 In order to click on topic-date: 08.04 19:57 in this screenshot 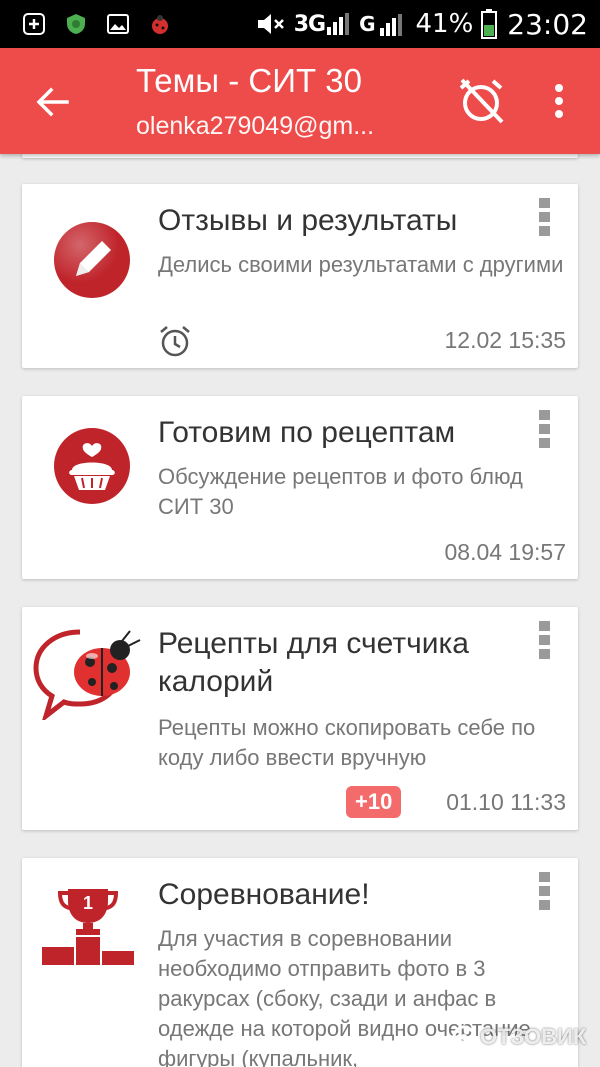, I will do `click(505, 552)`.